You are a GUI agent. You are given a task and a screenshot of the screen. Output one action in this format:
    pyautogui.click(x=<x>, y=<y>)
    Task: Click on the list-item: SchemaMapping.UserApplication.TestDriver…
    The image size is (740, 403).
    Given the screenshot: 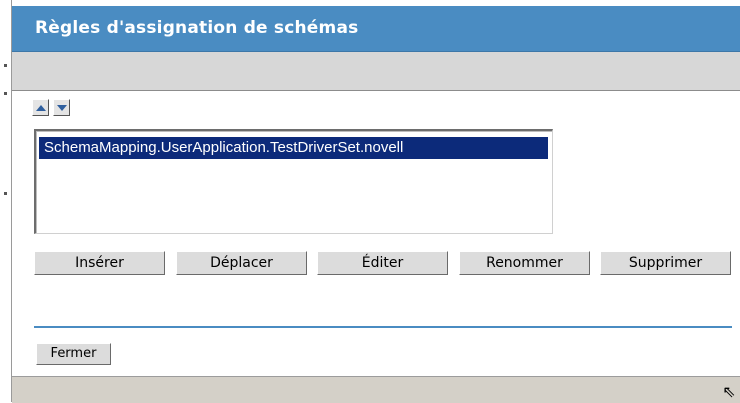 What is the action you would take?
    pyautogui.click(x=293, y=148)
    